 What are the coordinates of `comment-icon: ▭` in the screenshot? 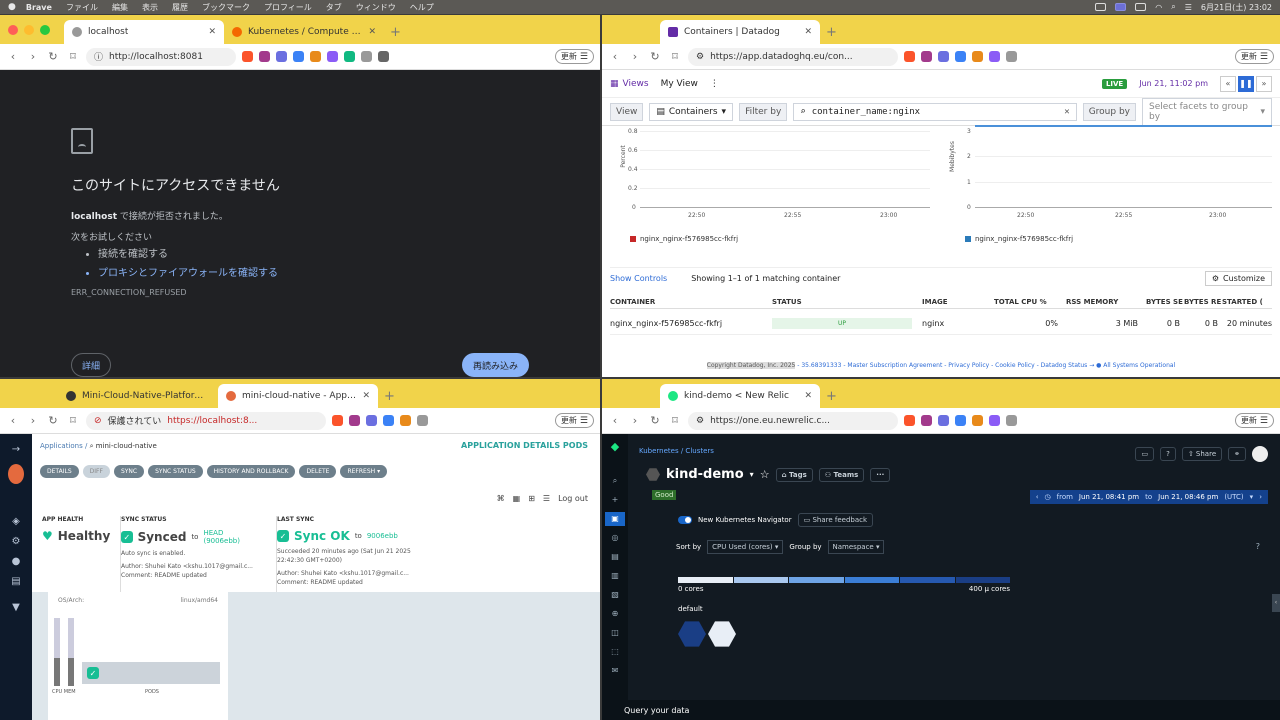 It's located at (1145, 454).